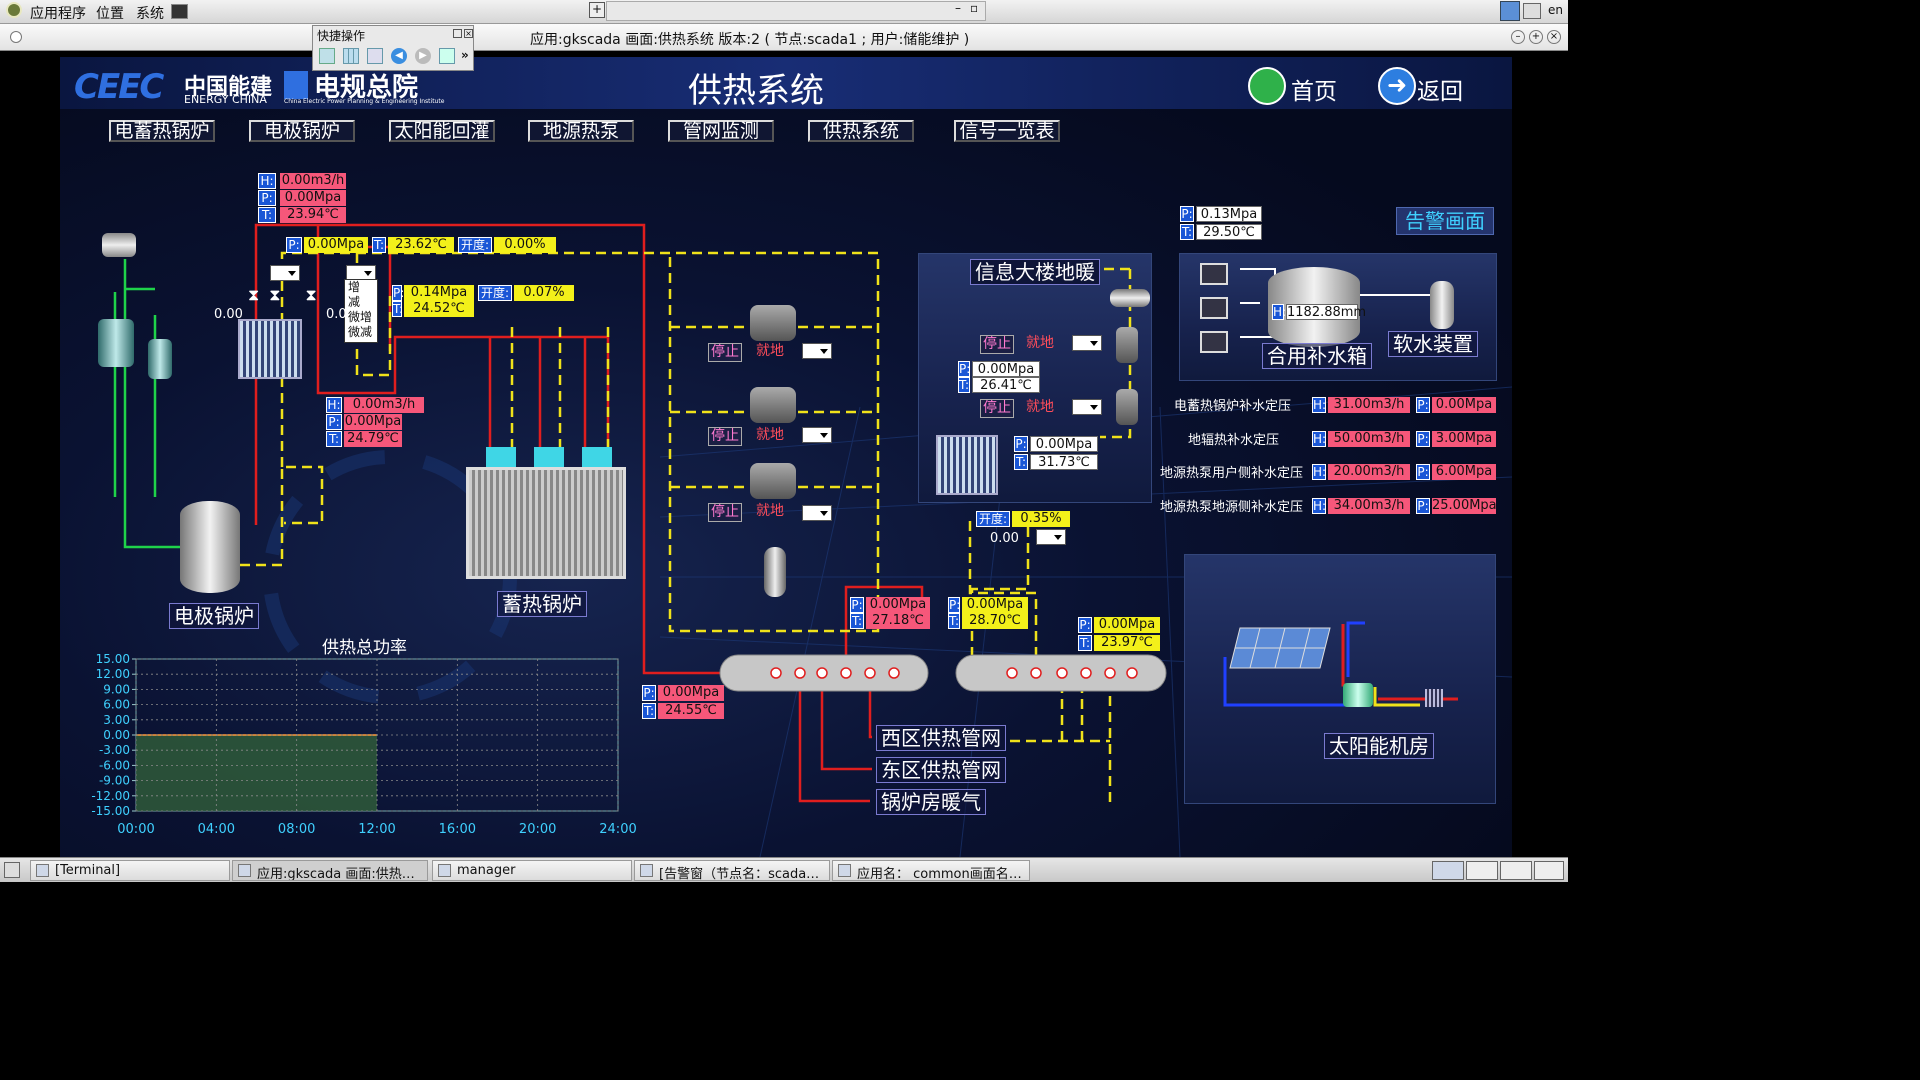  I want to click on branch-valve-dropdown, so click(1051, 537).